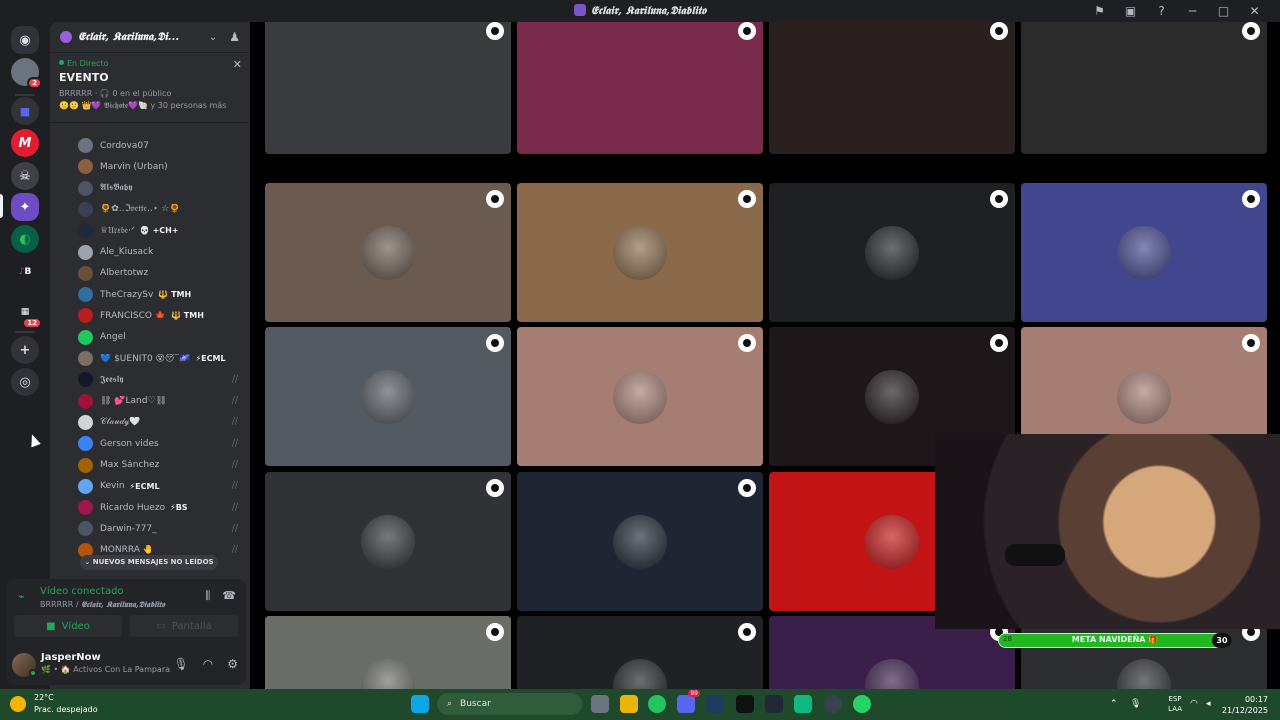  What do you see at coordinates (420, 704) in the screenshot?
I see `windows-start-icon` at bounding box center [420, 704].